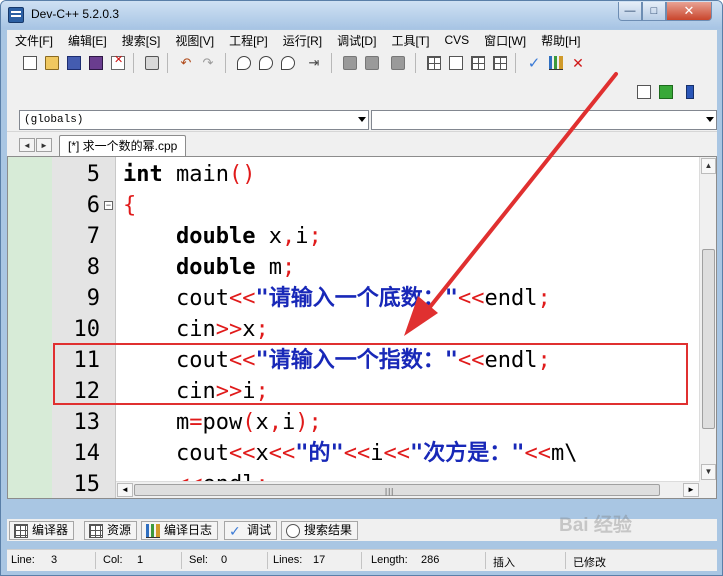  What do you see at coordinates (143, 174) in the screenshot?
I see `code-token: int` at bounding box center [143, 174].